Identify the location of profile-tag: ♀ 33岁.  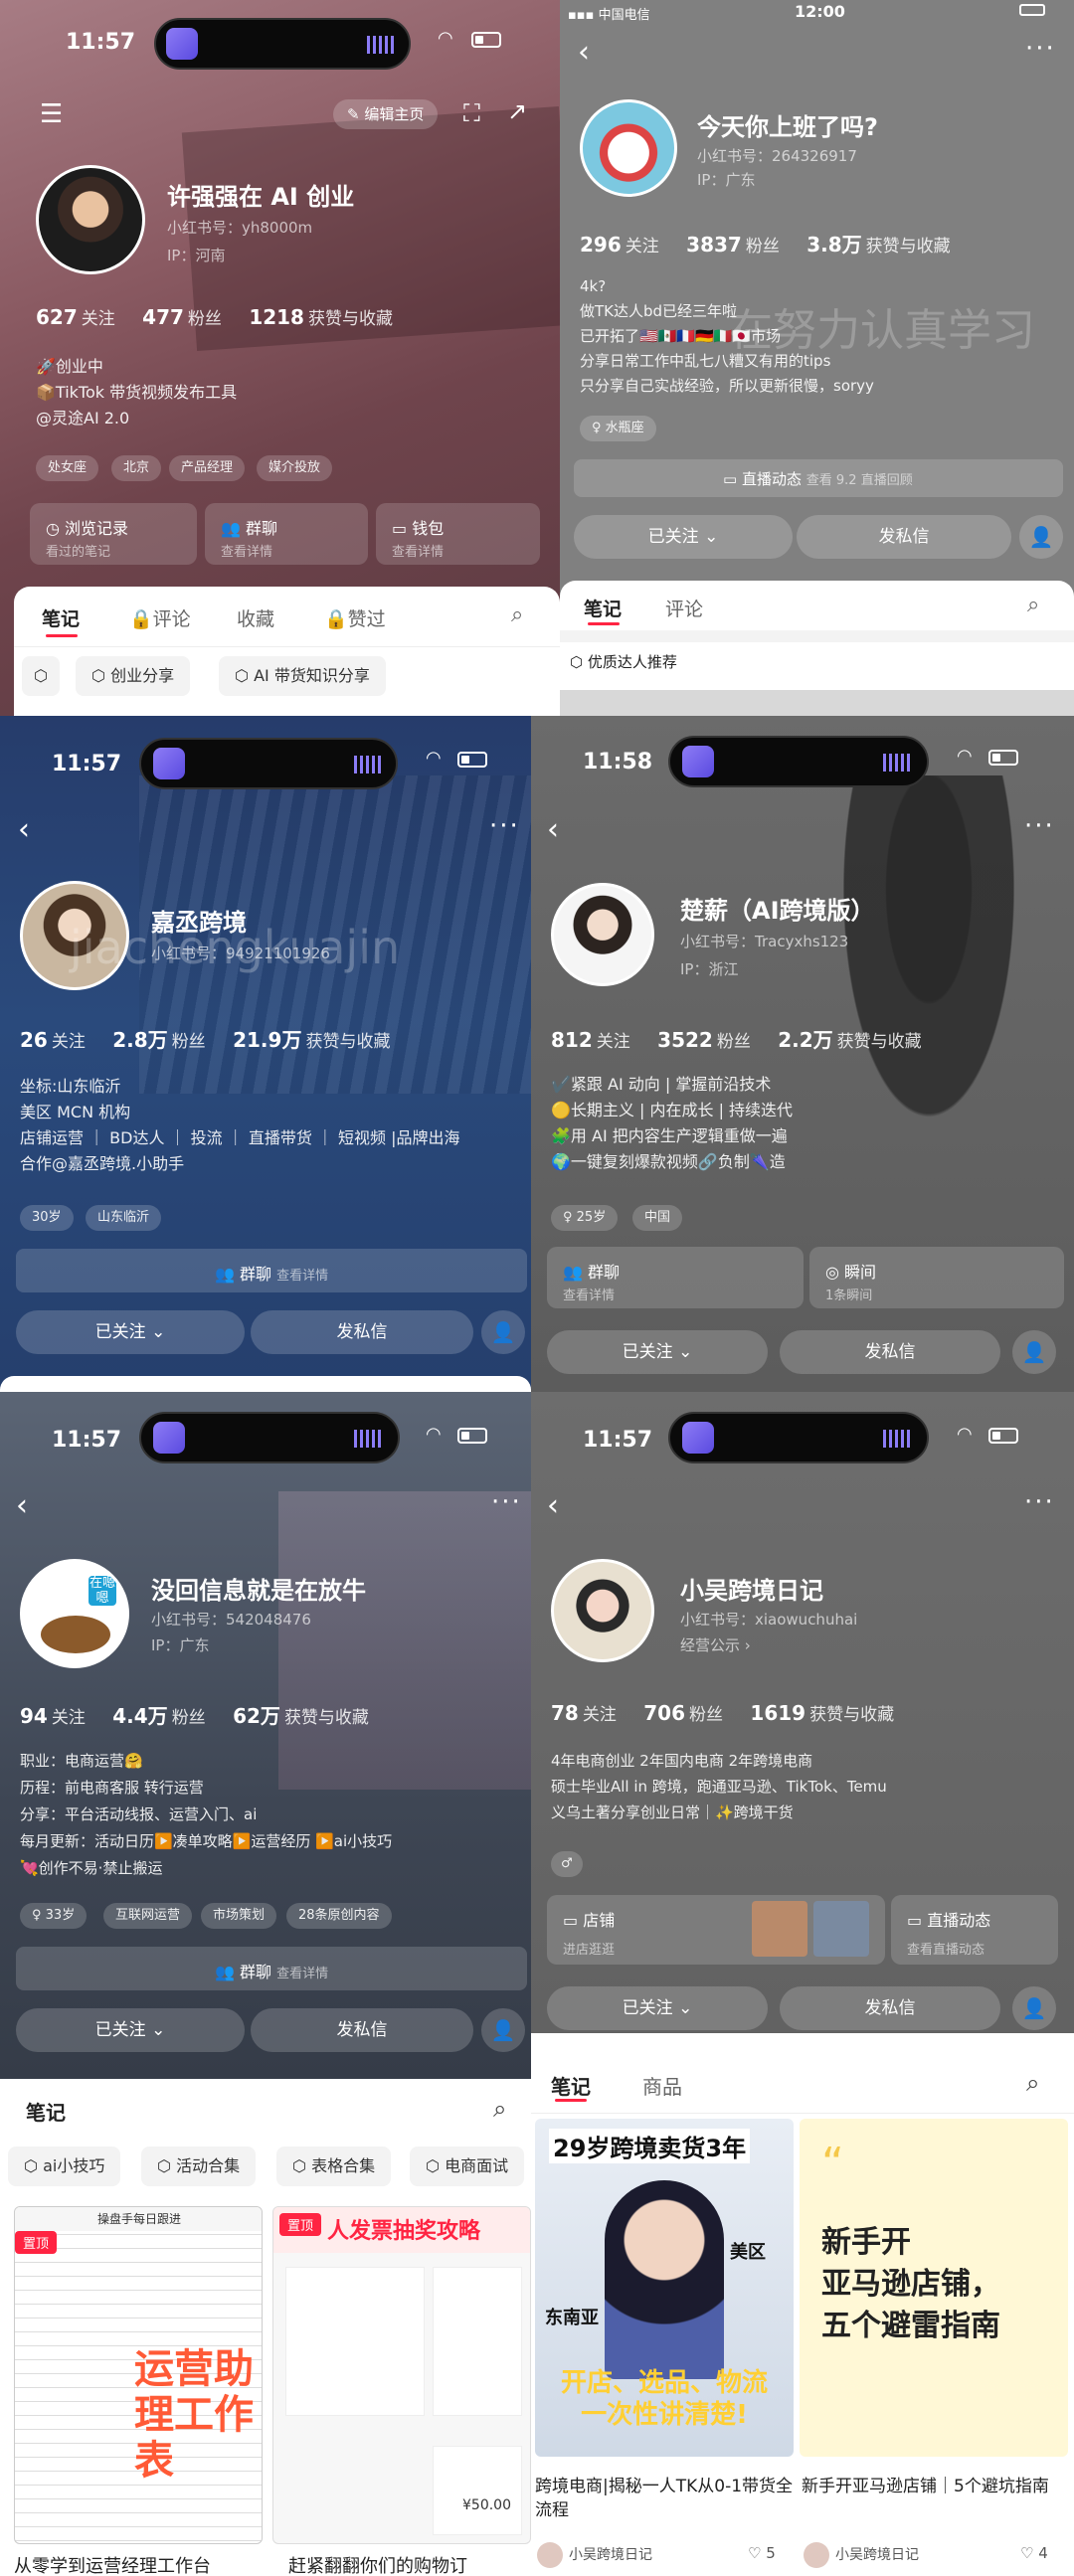
(54, 1916).